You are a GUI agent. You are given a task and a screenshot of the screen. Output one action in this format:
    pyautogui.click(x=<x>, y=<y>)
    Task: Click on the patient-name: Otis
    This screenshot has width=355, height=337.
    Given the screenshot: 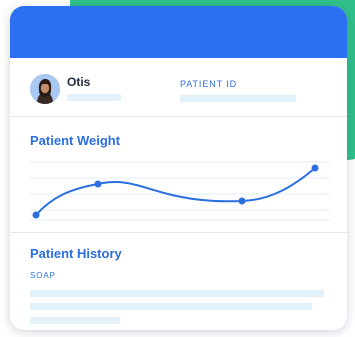 What is the action you would take?
    pyautogui.click(x=79, y=82)
    